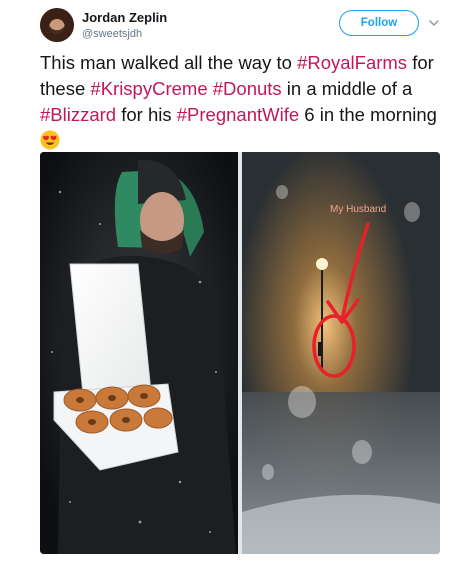  Describe the element at coordinates (78, 114) in the screenshot. I see `hashtag-link: #Blizzard` at that location.